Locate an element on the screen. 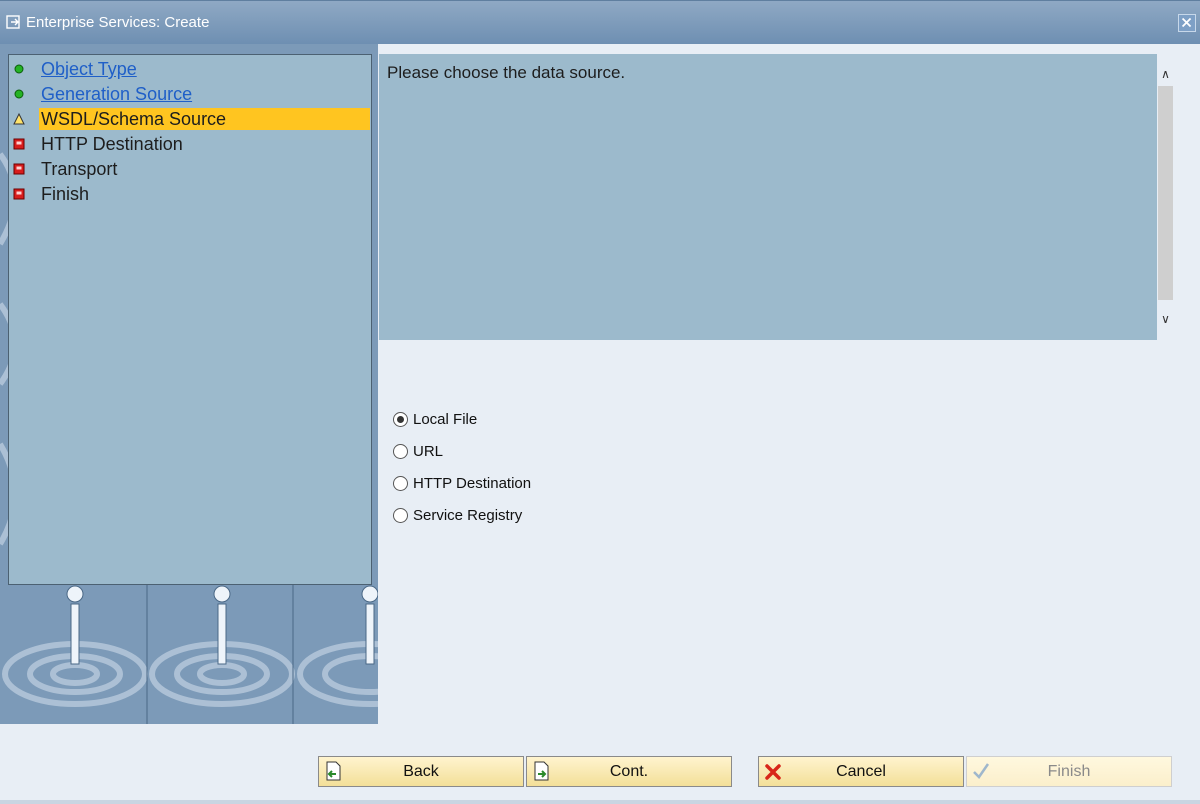 This screenshot has width=1200, height=804. radio-label: Service Registry is located at coordinates (468, 515).